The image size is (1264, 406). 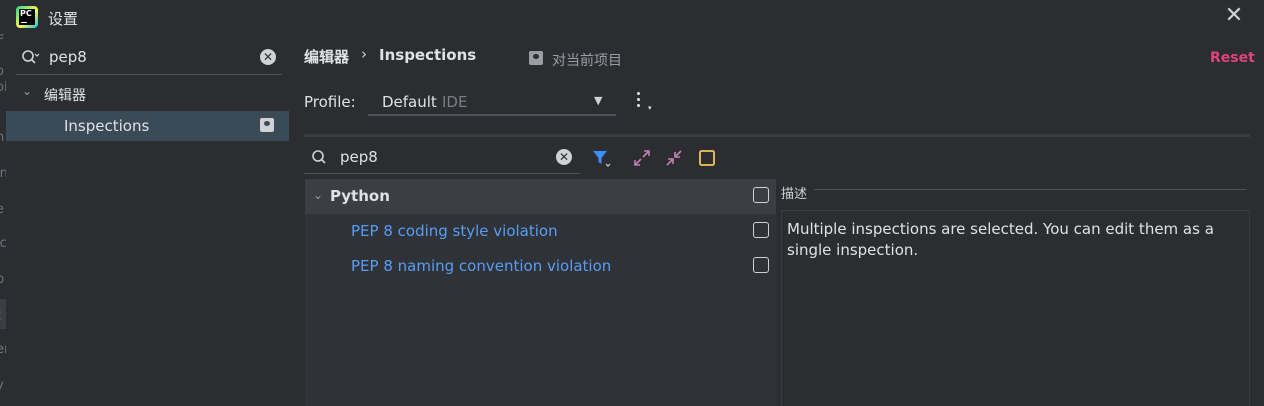 What do you see at coordinates (492, 102) in the screenshot?
I see `profile-dropdown: Default IDE ▼` at bounding box center [492, 102].